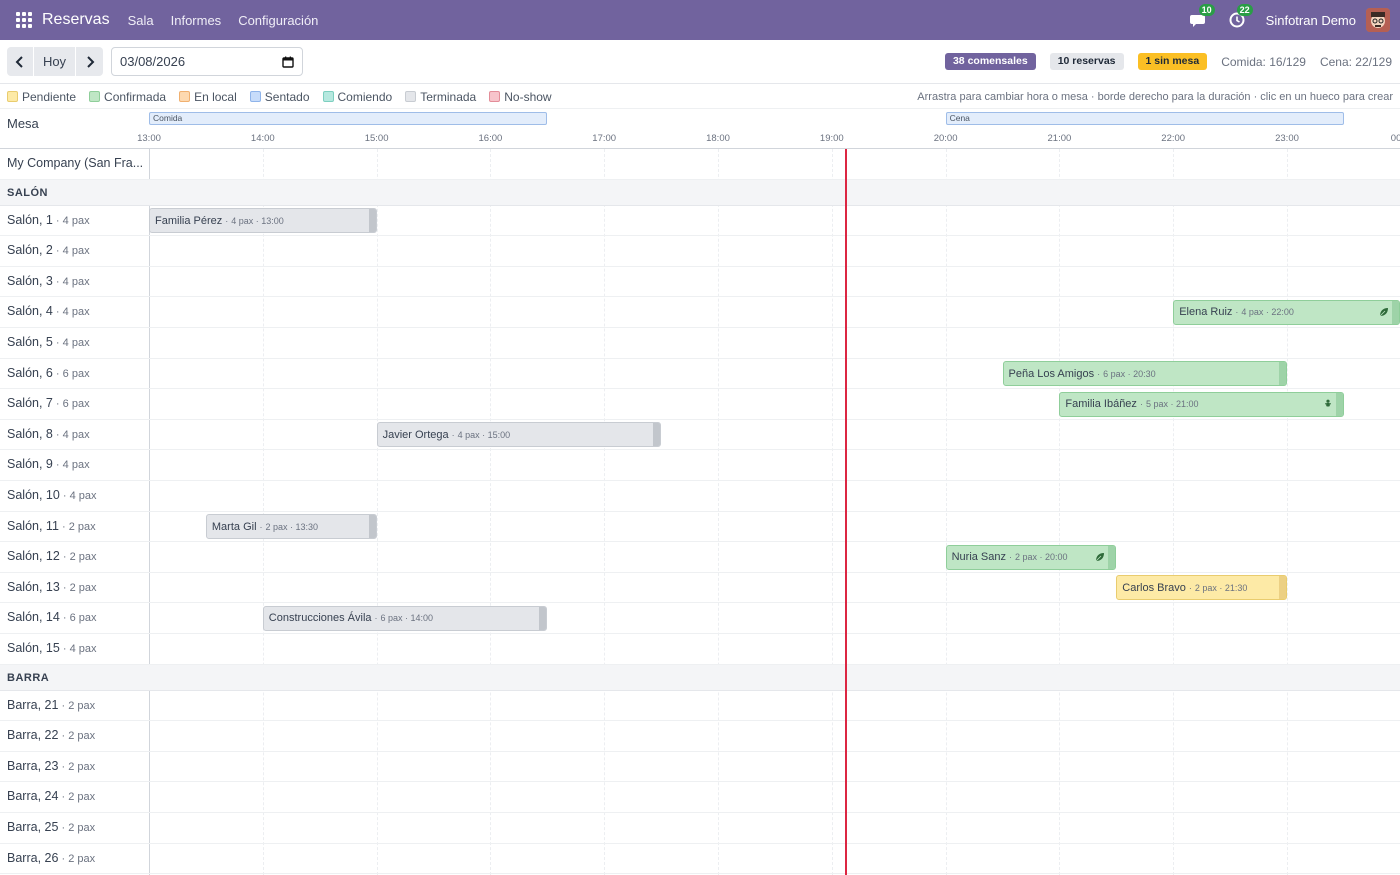 This screenshot has width=1400, height=875. Describe the element at coordinates (30, 219) in the screenshot. I see `table-name: Salón, 1` at that location.